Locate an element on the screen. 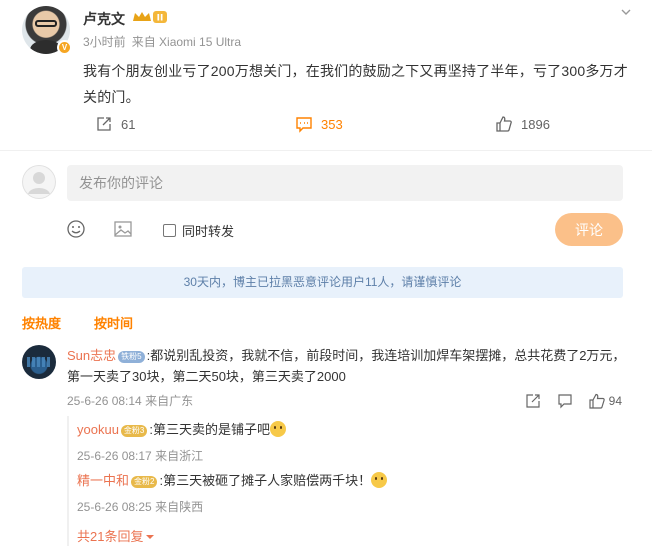 Image resolution: width=652 pixels, height=555 pixels. comment-count: 353 is located at coordinates (332, 124).